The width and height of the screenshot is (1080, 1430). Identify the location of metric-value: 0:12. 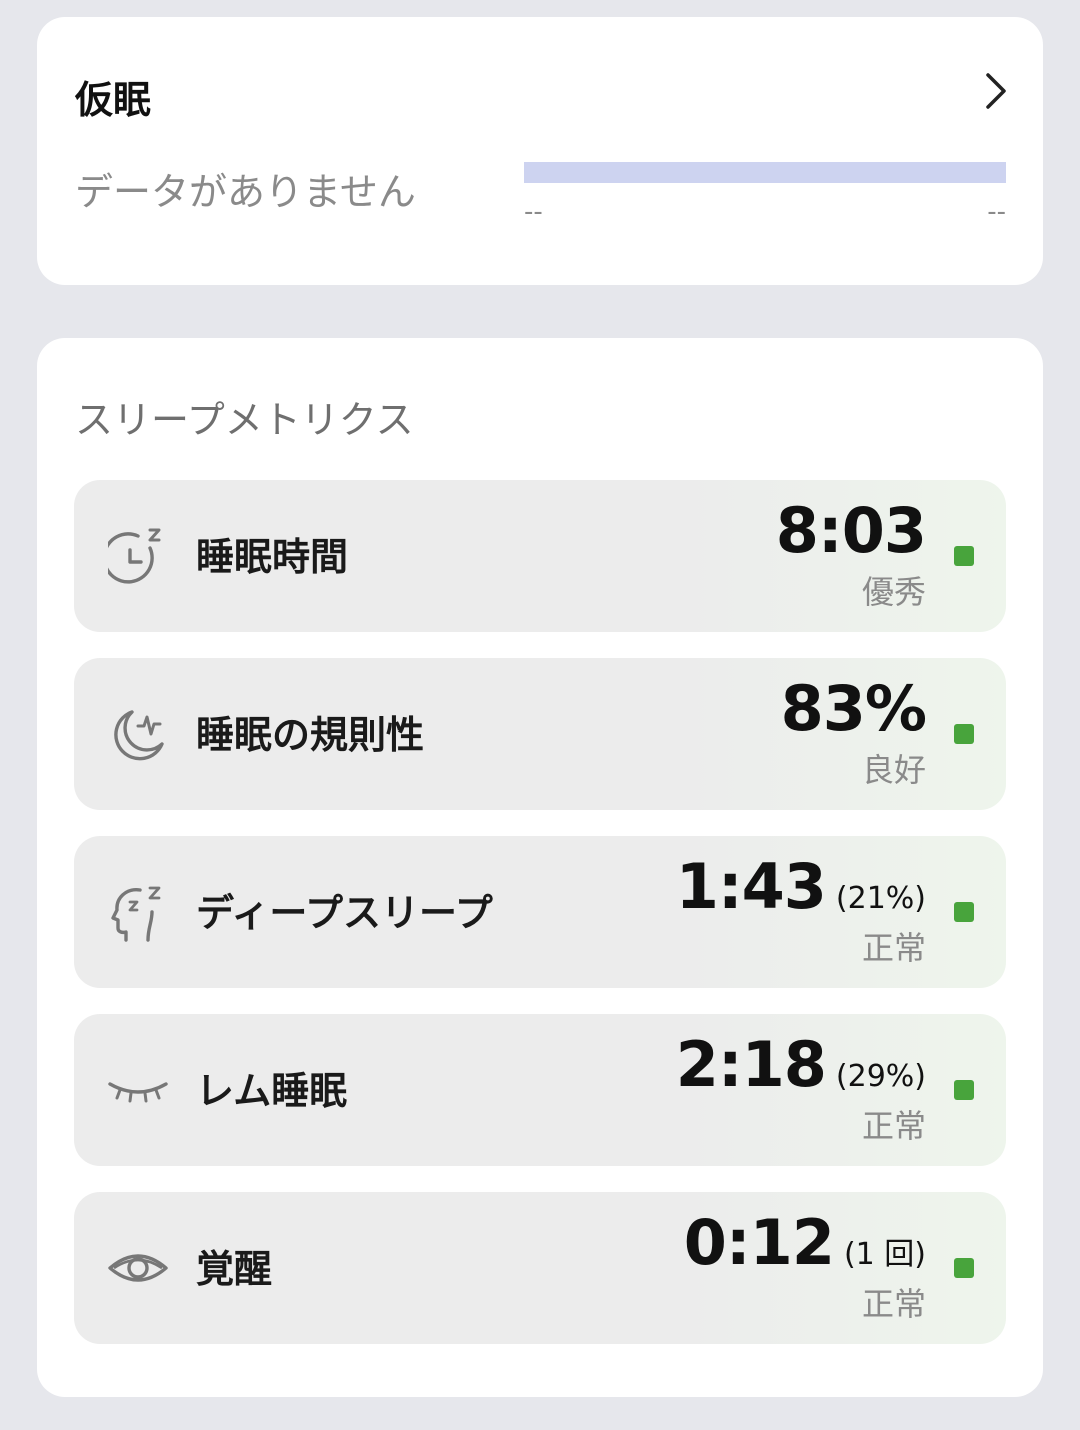
(759, 1242).